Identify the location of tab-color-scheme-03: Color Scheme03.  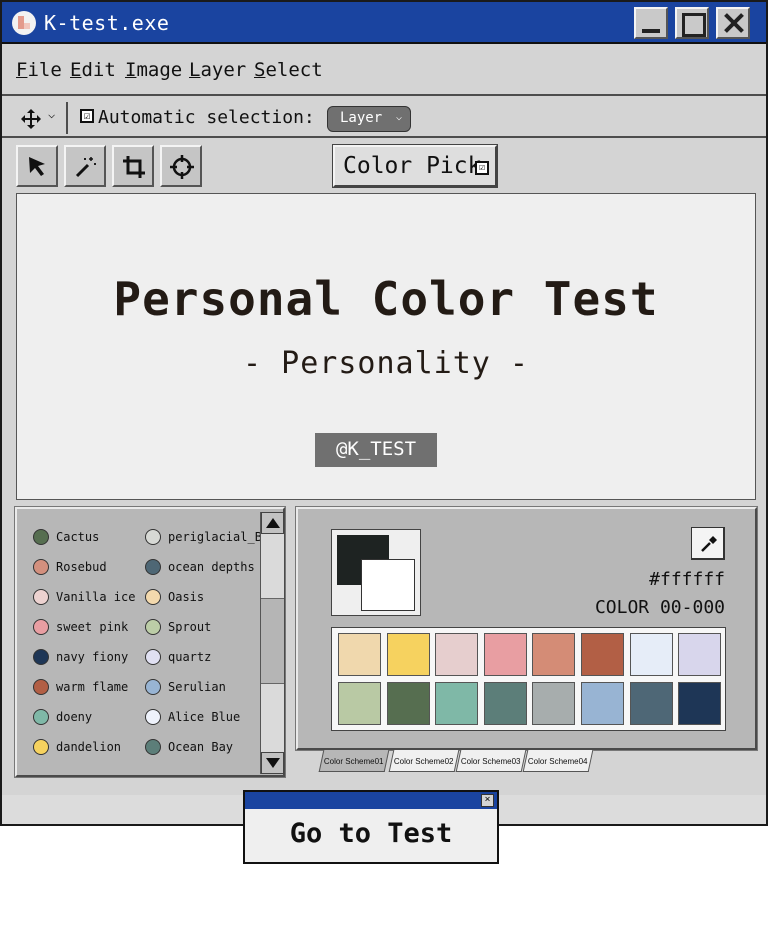
(491, 761).